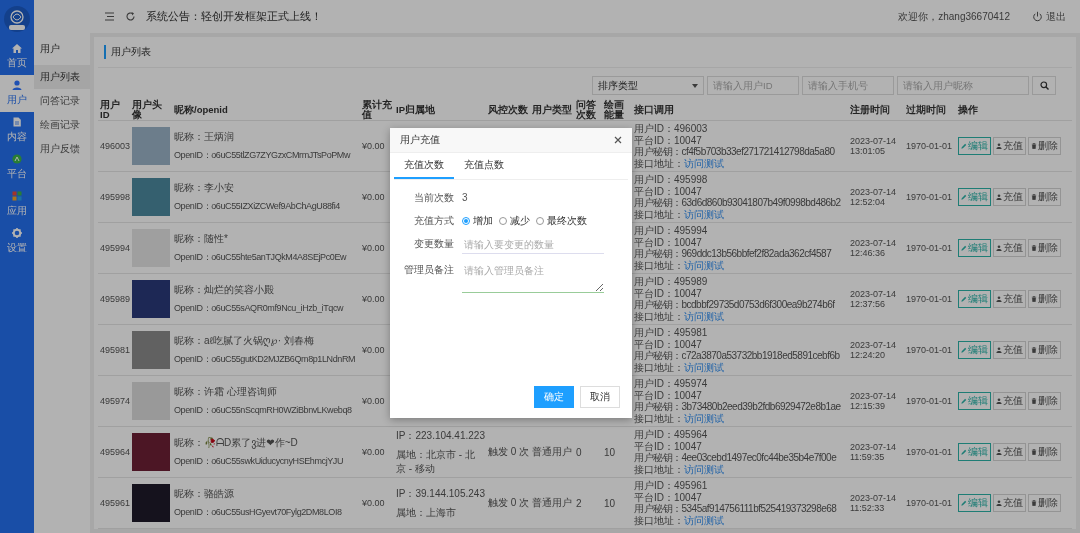 The height and width of the screenshot is (533, 1080). Describe the element at coordinates (668, 395) in the screenshot. I see `platform-id-text: 平台ID：10047` at that location.